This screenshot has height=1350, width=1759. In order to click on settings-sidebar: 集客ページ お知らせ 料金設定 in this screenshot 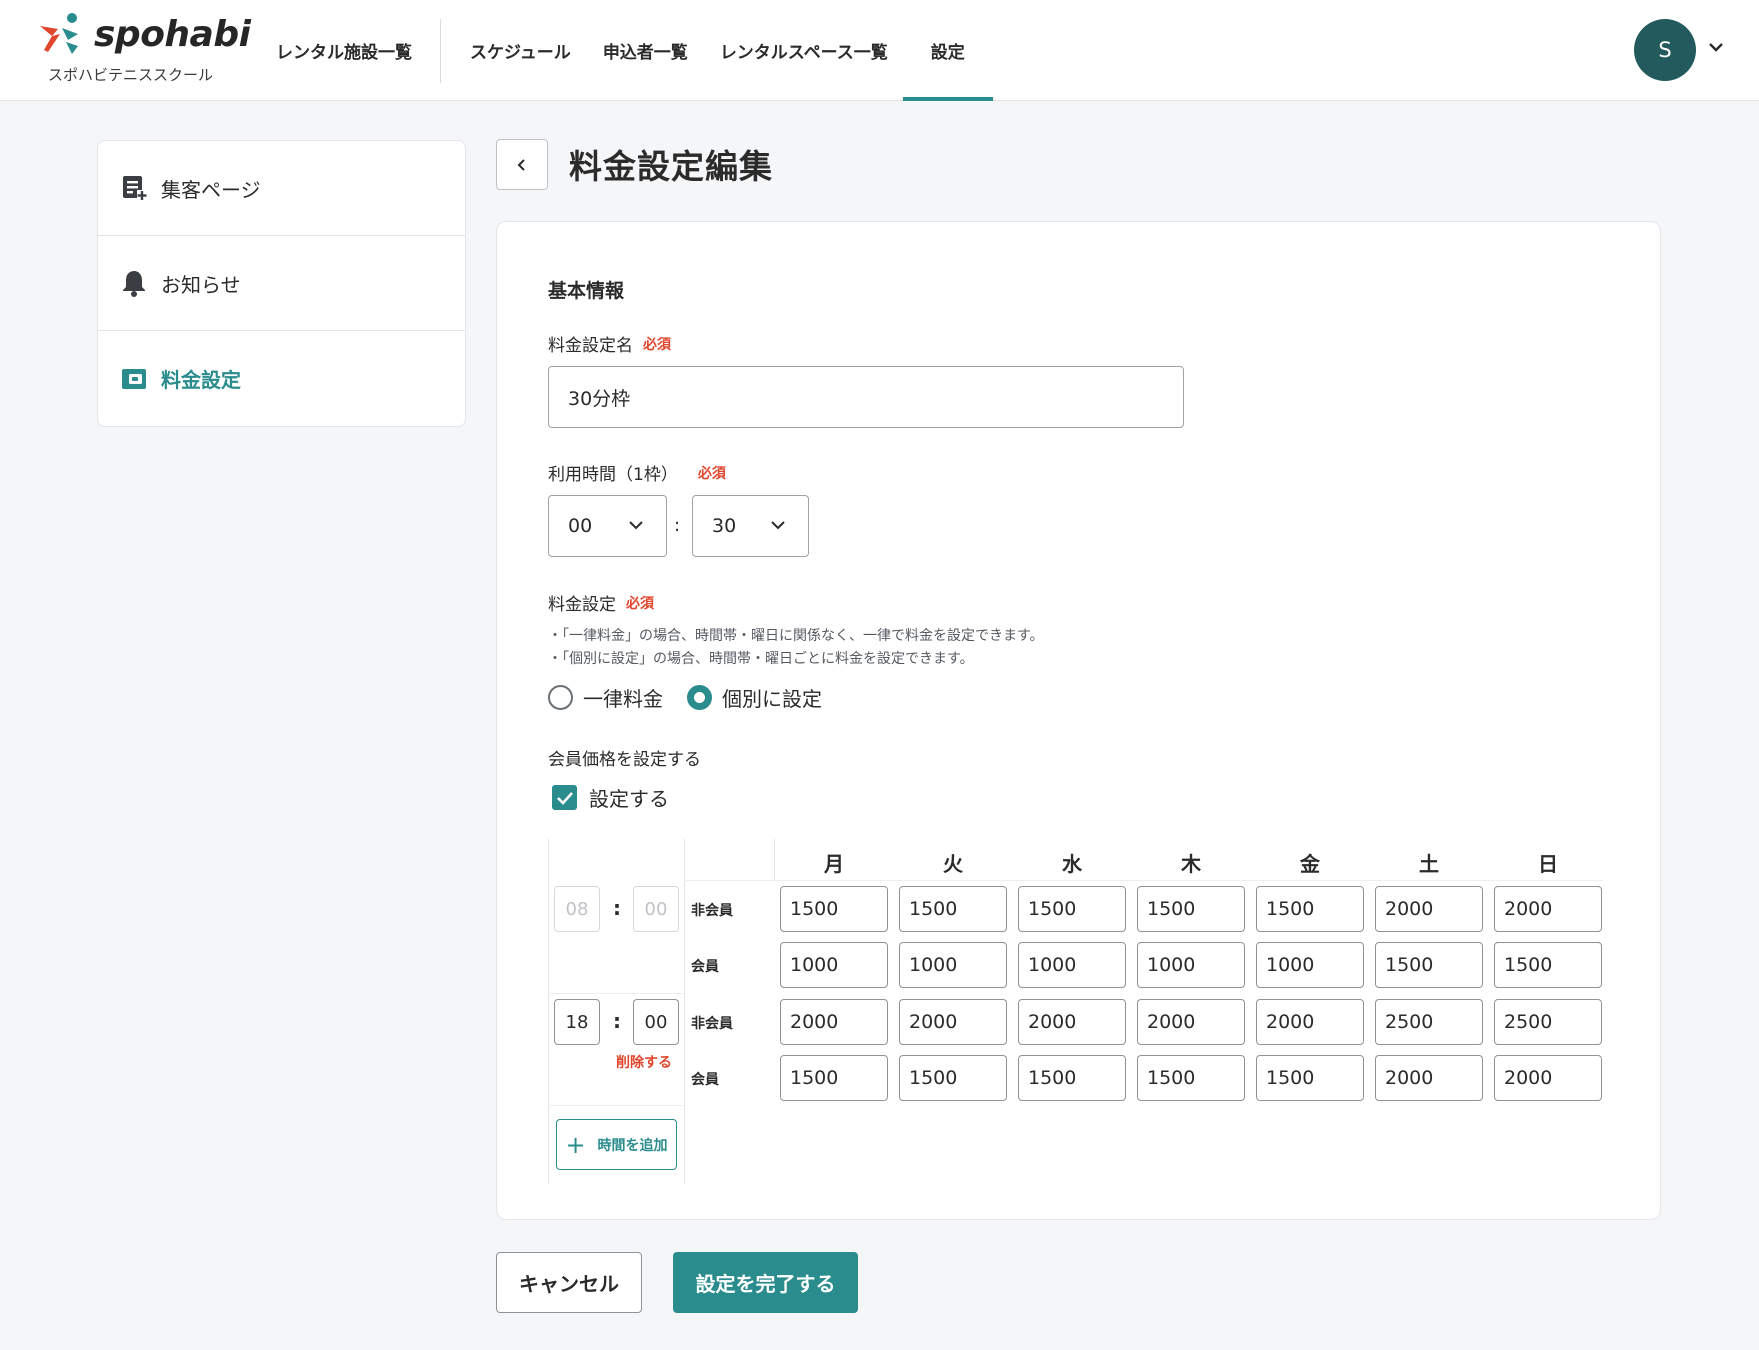, I will do `click(281, 283)`.